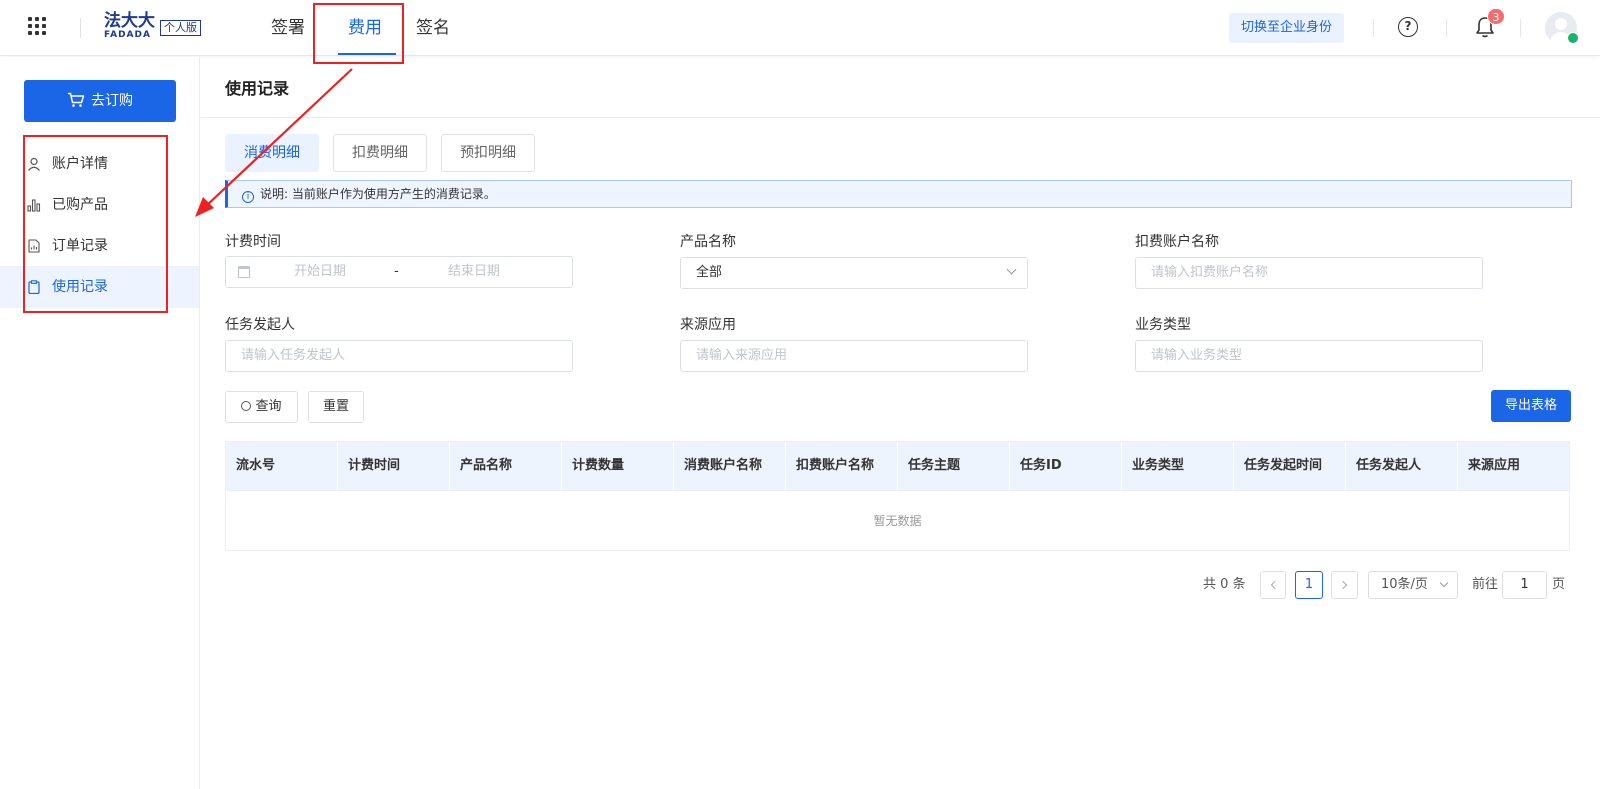 The image size is (1600, 789). What do you see at coordinates (1531, 406) in the screenshot?
I see `export-table-button: 导出表格` at bounding box center [1531, 406].